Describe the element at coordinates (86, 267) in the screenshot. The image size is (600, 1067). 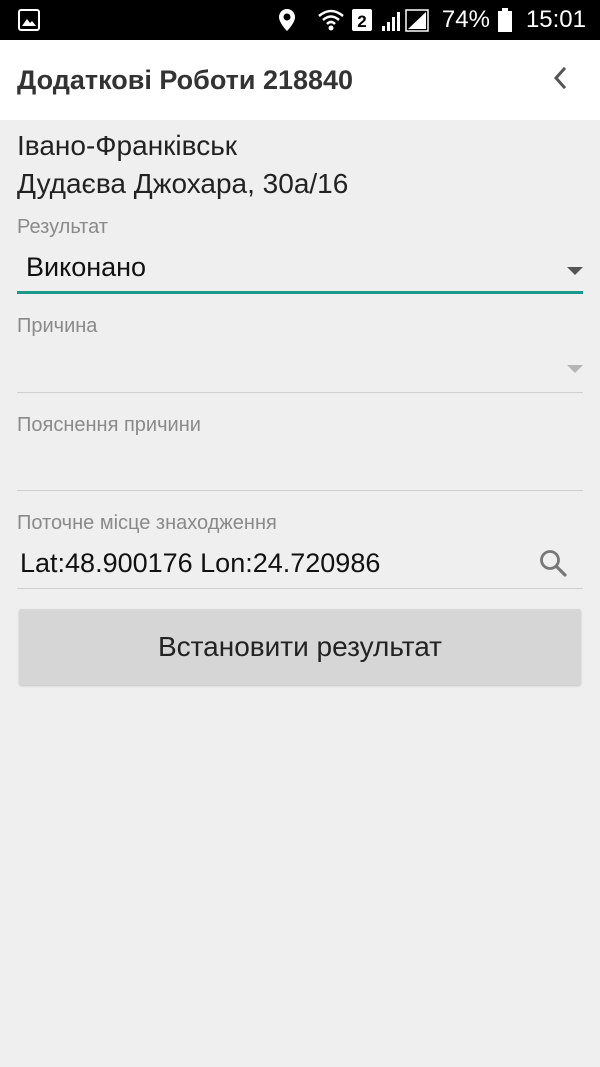
I see `result-value: Виконано` at that location.